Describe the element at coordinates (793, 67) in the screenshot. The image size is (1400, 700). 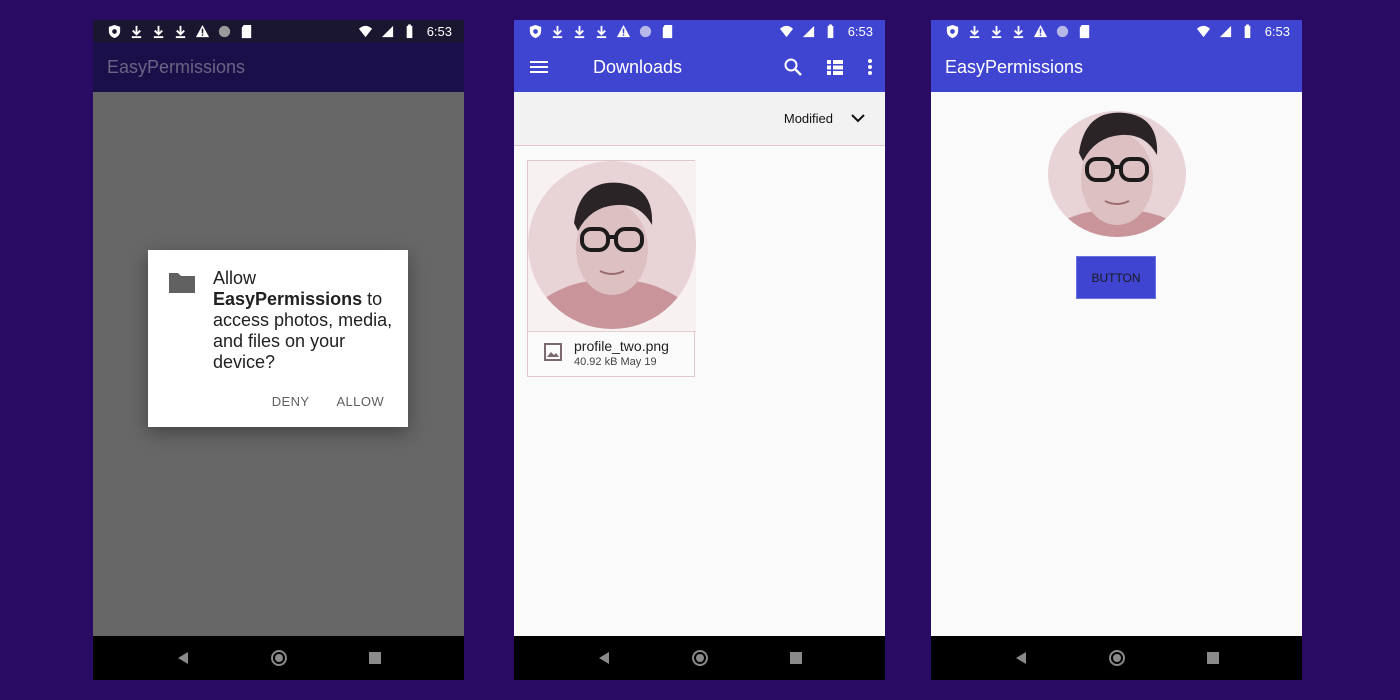
I see `search-icon` at that location.